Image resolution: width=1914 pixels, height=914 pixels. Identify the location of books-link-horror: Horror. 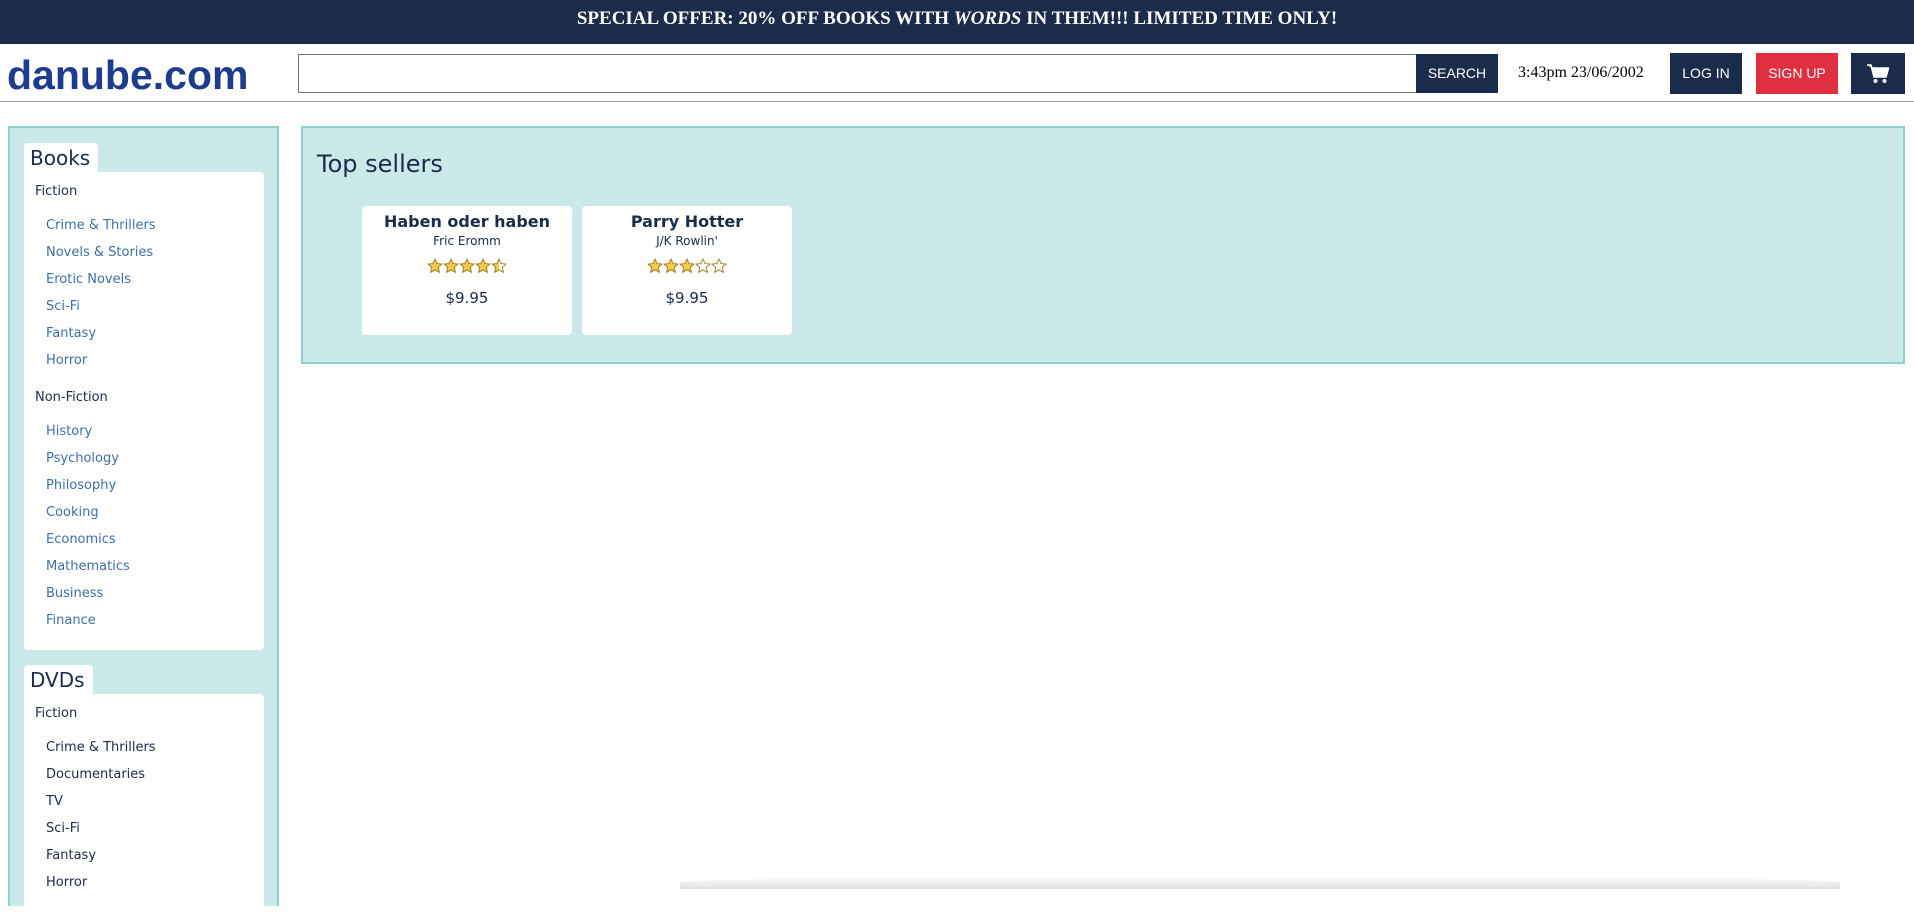
(66, 360).